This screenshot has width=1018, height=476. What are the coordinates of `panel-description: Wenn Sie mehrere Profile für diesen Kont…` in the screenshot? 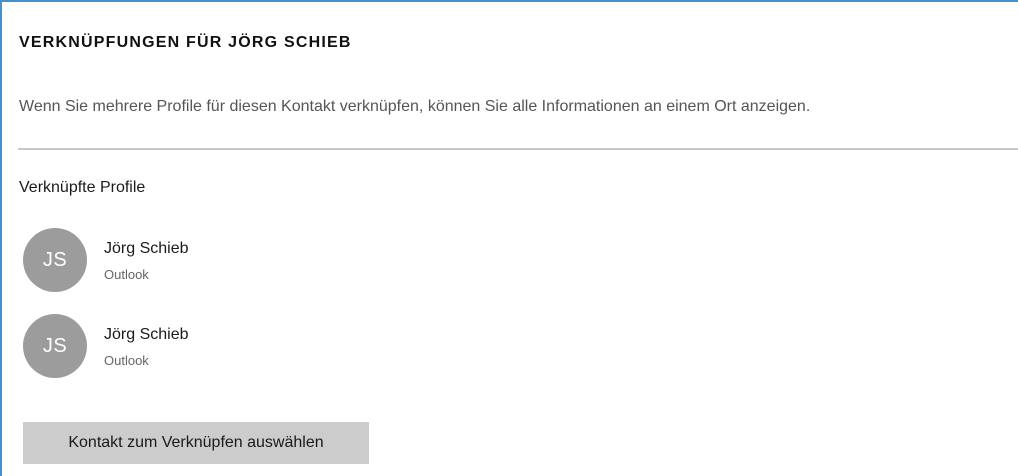 It's located at (415, 106).